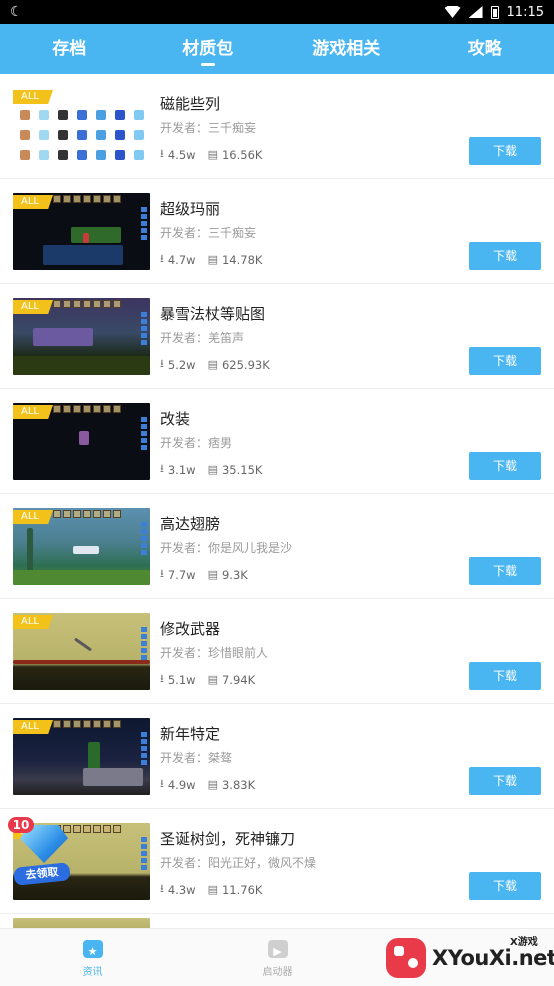 This screenshot has height=986, width=554. Describe the element at coordinates (202, 338) in the screenshot. I see `item-developer: 开发者：羌笛声` at that location.